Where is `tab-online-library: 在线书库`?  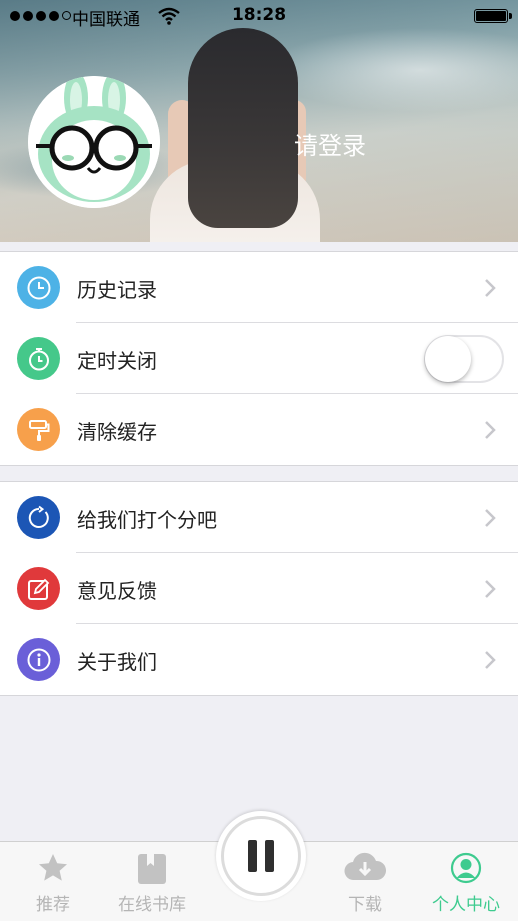 tab-online-library: 在线书库 is located at coordinates (152, 881).